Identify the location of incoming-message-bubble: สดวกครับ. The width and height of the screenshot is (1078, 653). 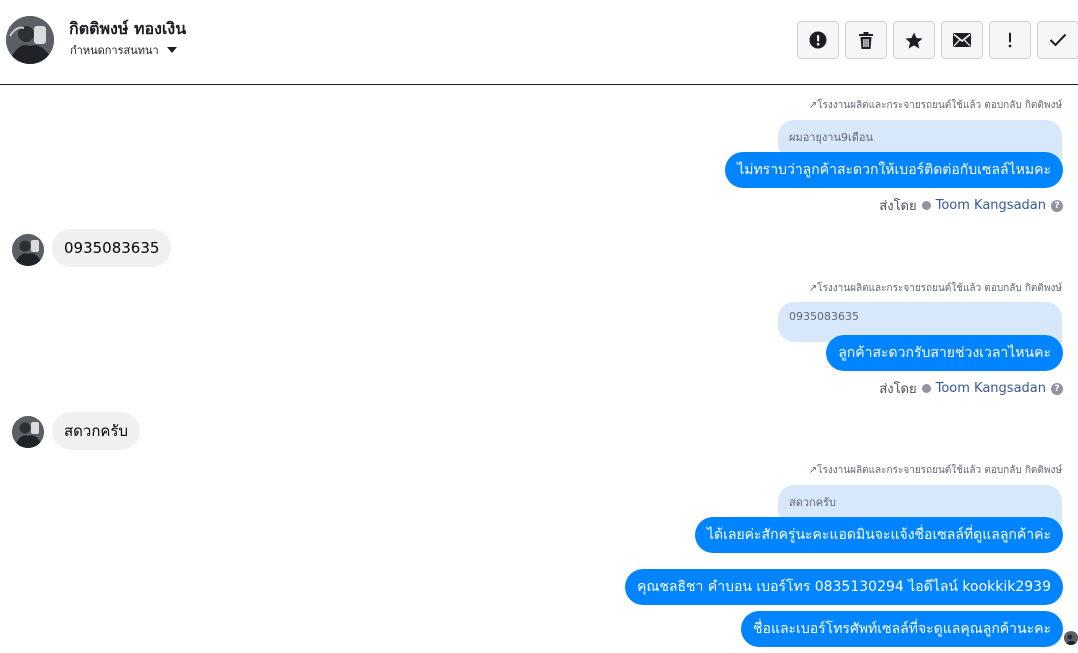
(96, 431).